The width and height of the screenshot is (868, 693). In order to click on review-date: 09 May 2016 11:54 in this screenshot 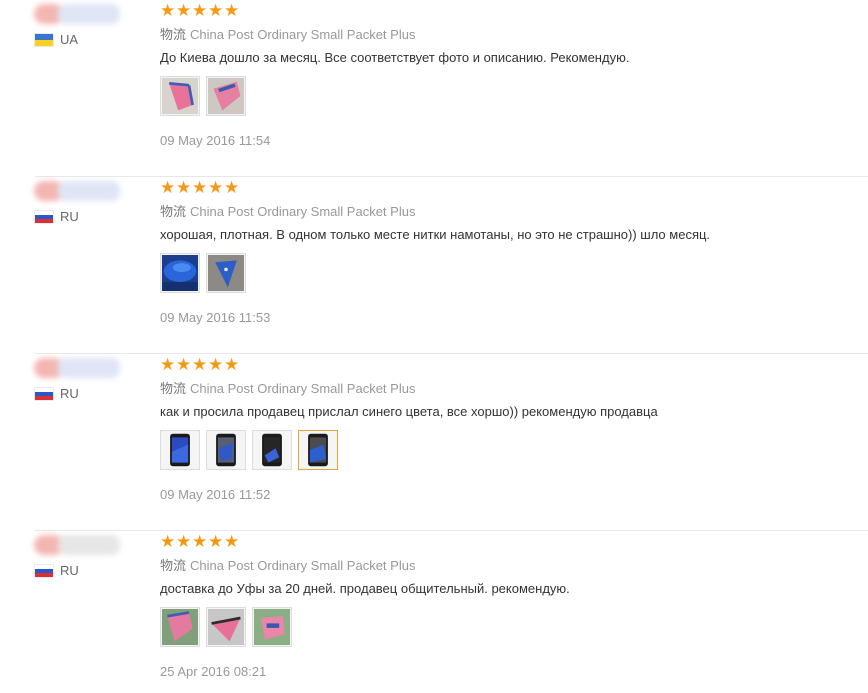, I will do `click(215, 140)`.